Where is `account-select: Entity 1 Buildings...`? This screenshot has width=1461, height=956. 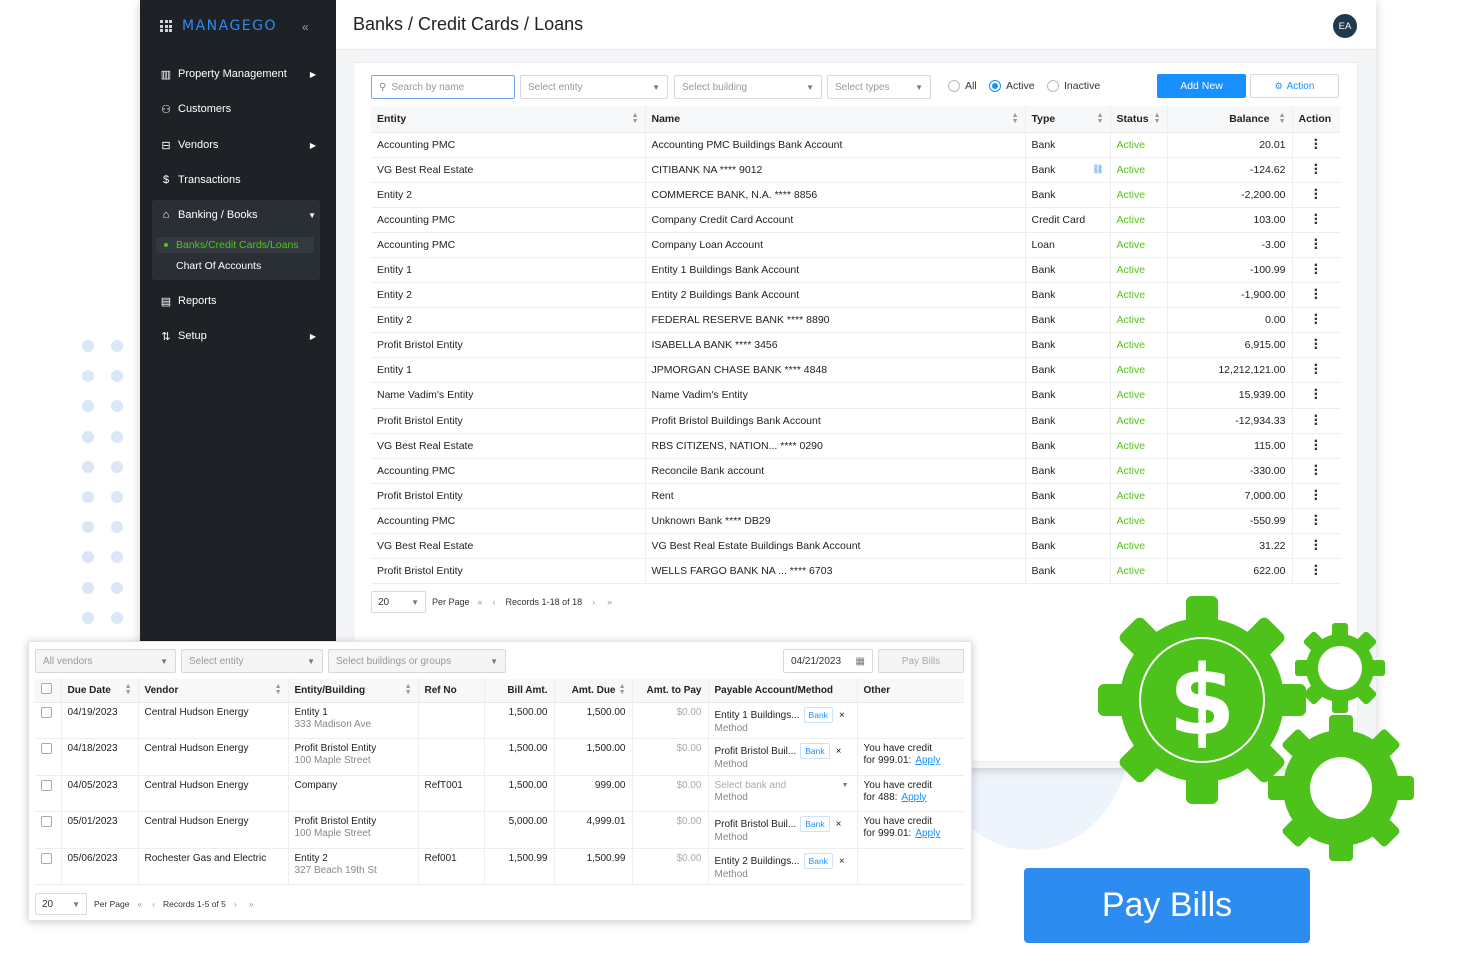 account-select: Entity 1 Buildings... is located at coordinates (757, 715).